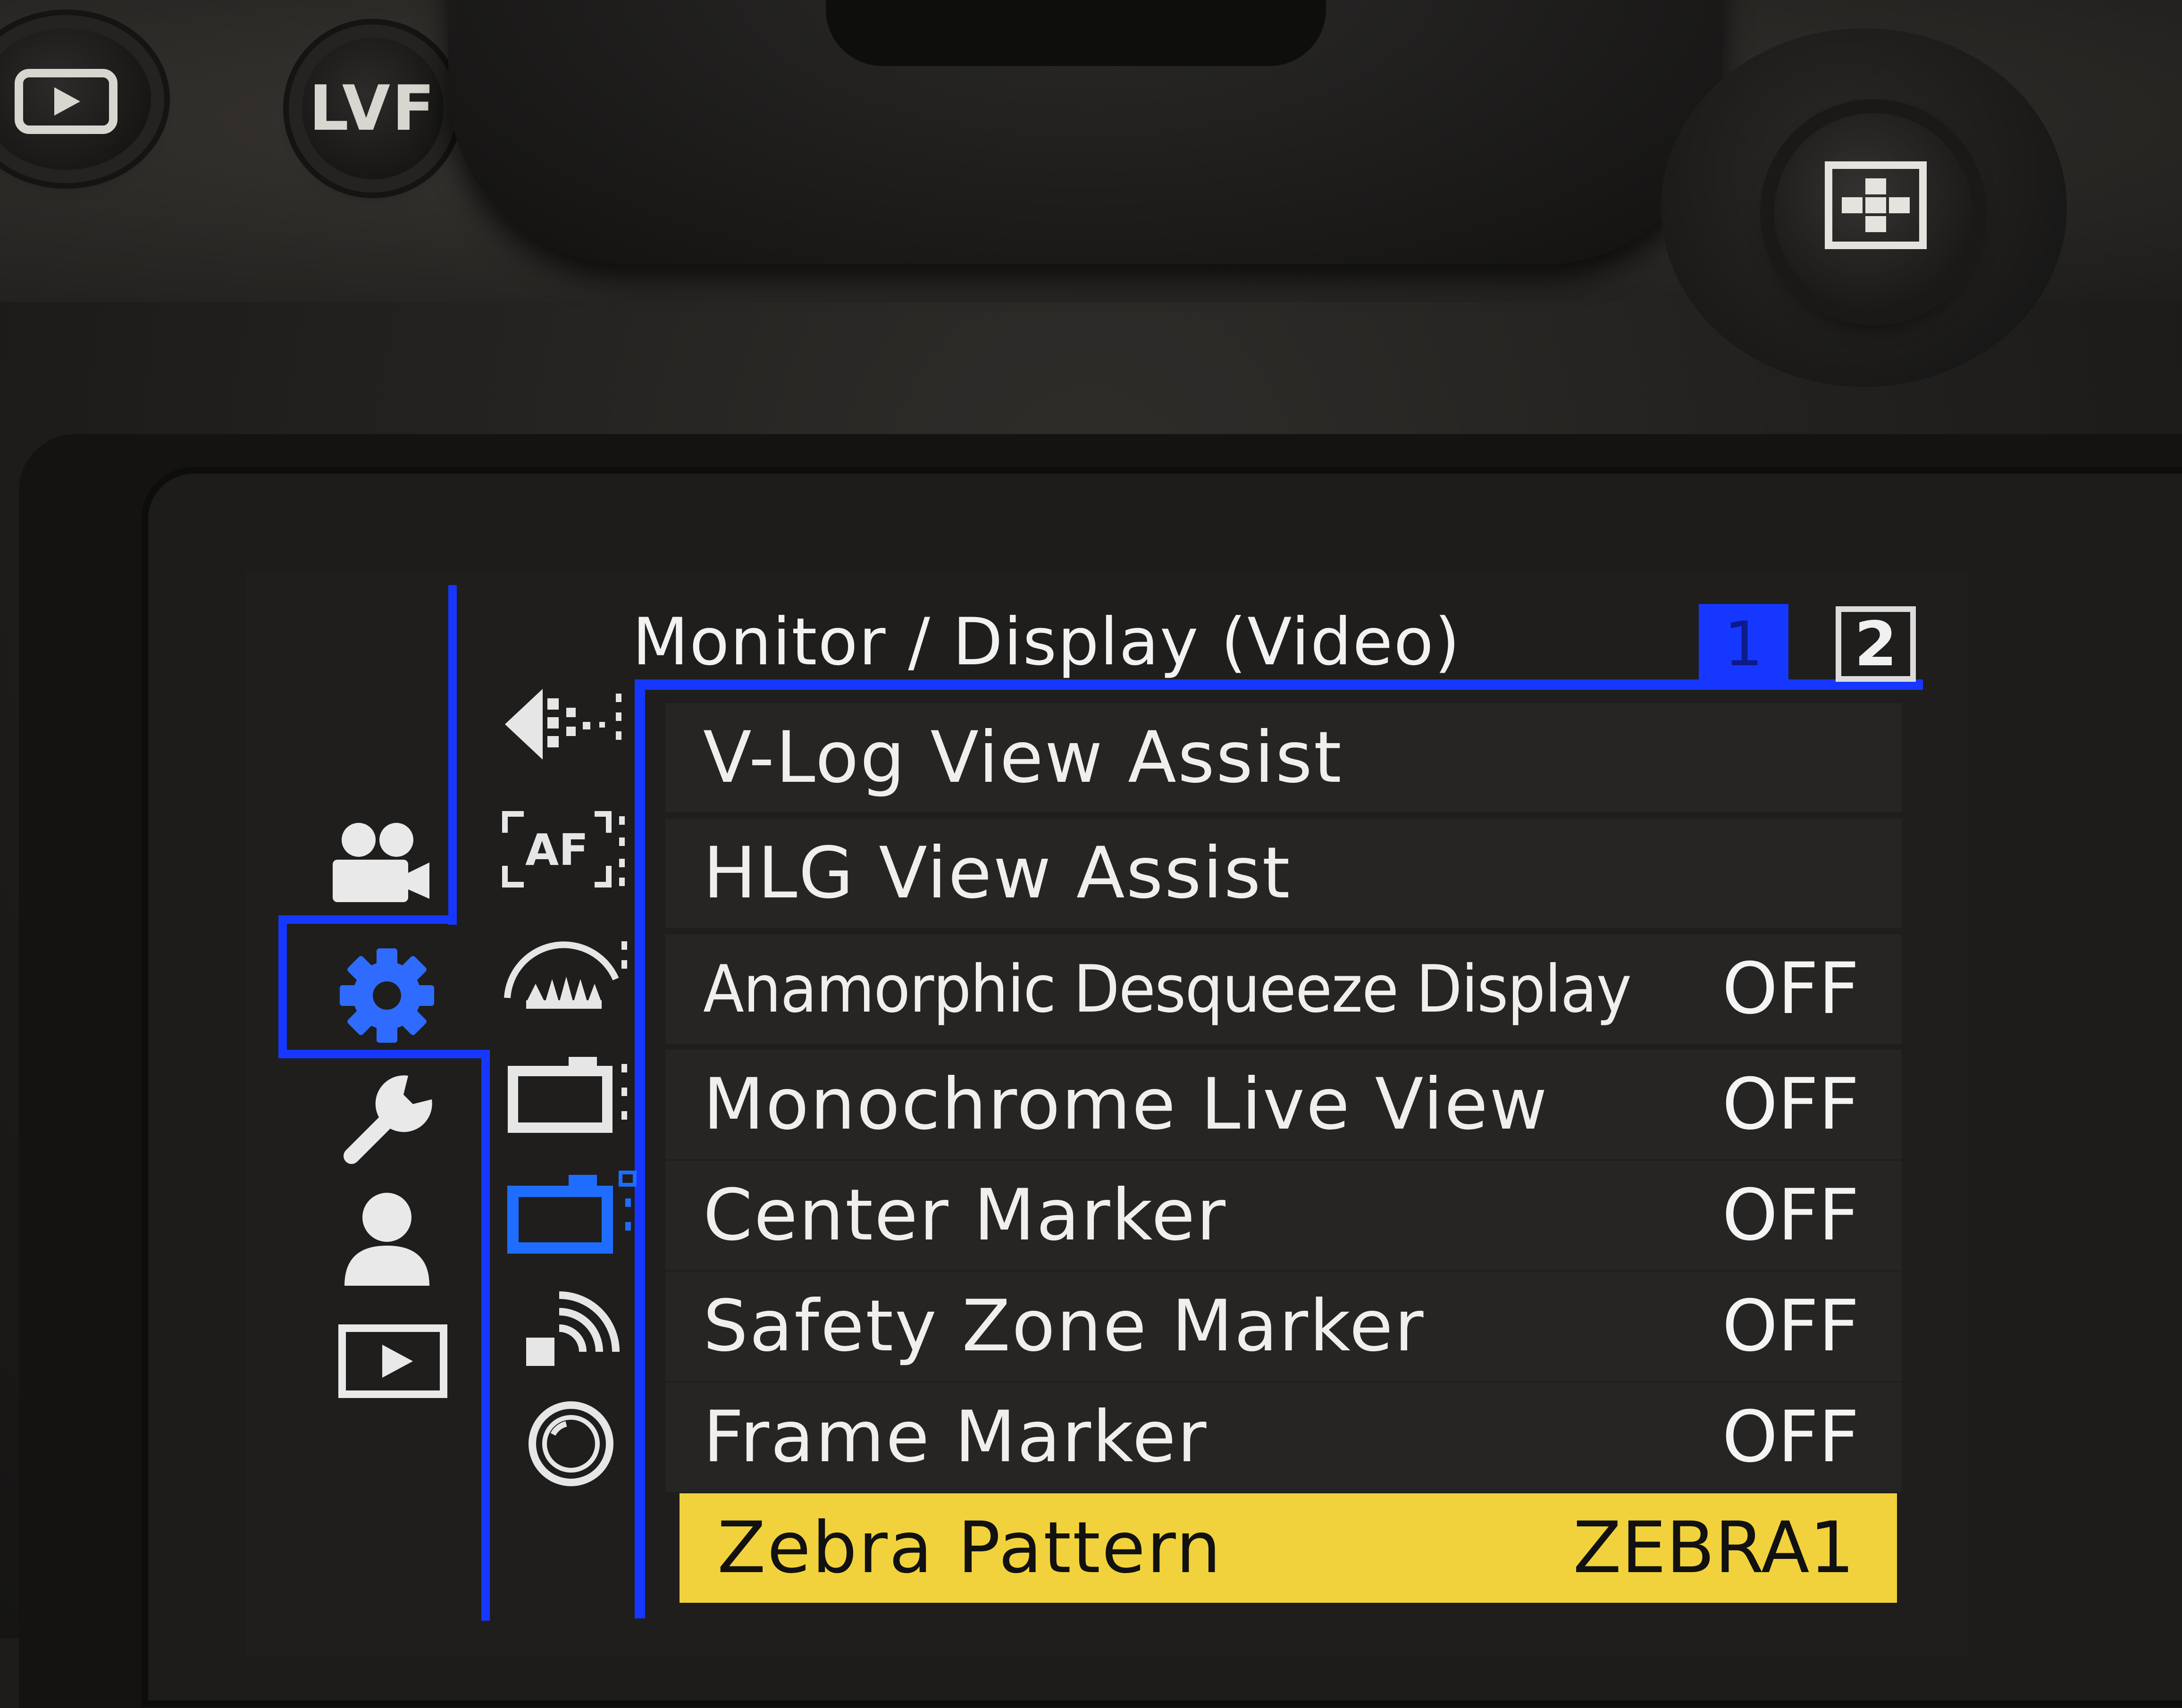  Describe the element at coordinates (1288, 1548) in the screenshot. I see `menu-item-zebra-pattern: Zebra Pattern ZEBRA1` at that location.